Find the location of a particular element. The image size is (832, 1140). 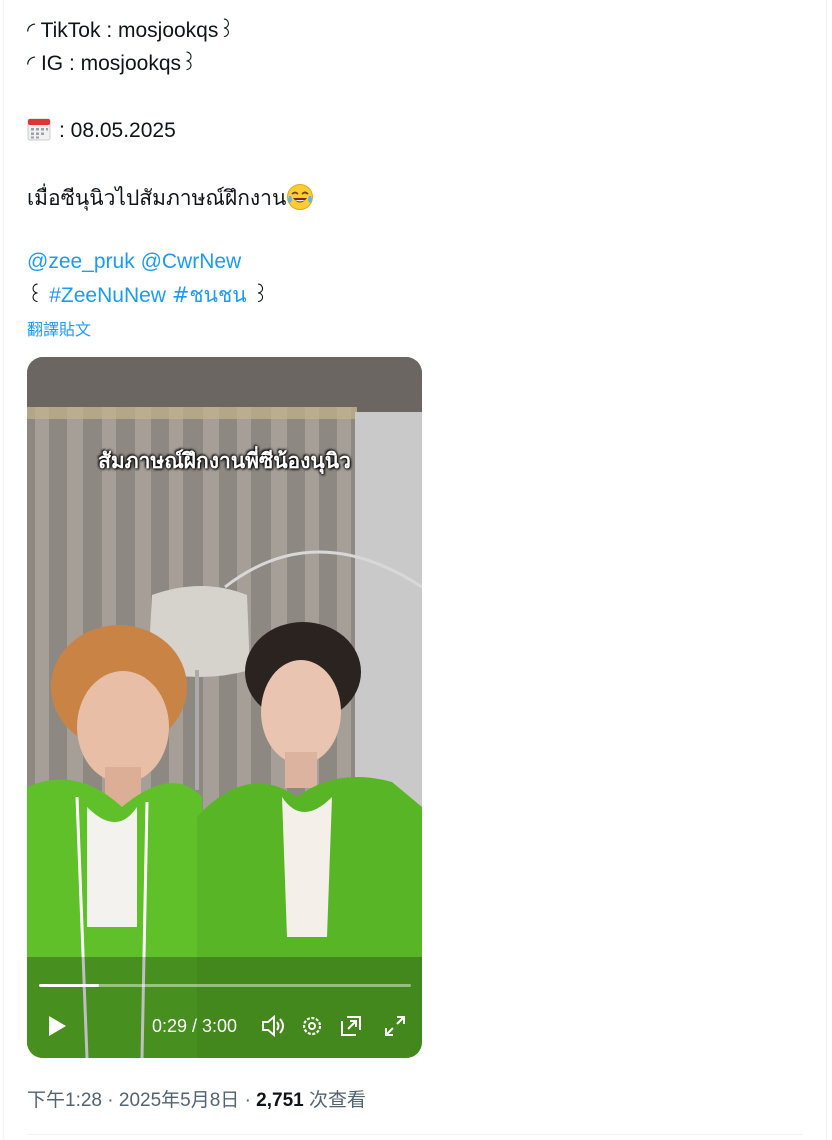

hashtags-line: ꒰ #ZeeNuNew #ชนชน ꒱ is located at coordinates (148, 295).